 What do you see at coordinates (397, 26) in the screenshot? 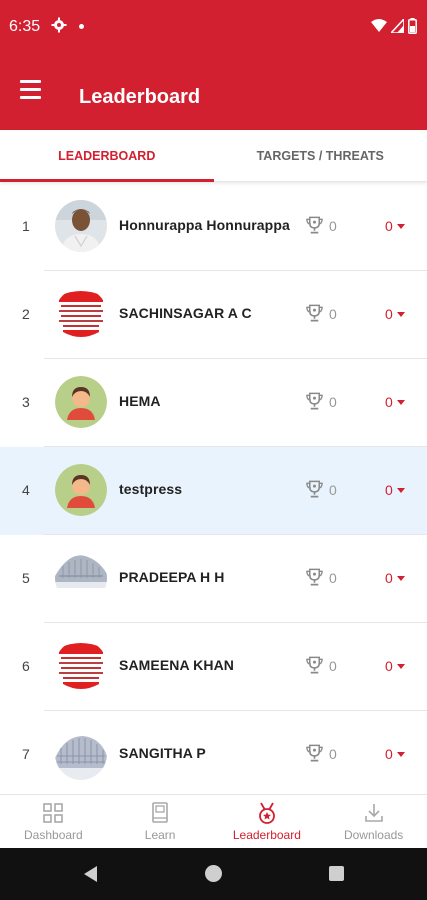
I see `signal-icon` at bounding box center [397, 26].